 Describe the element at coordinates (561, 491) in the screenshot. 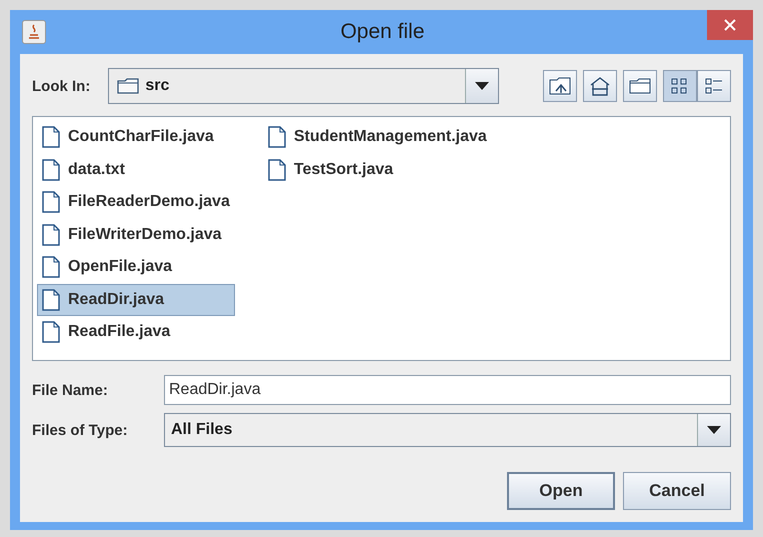

I see `open-button: Open` at that location.